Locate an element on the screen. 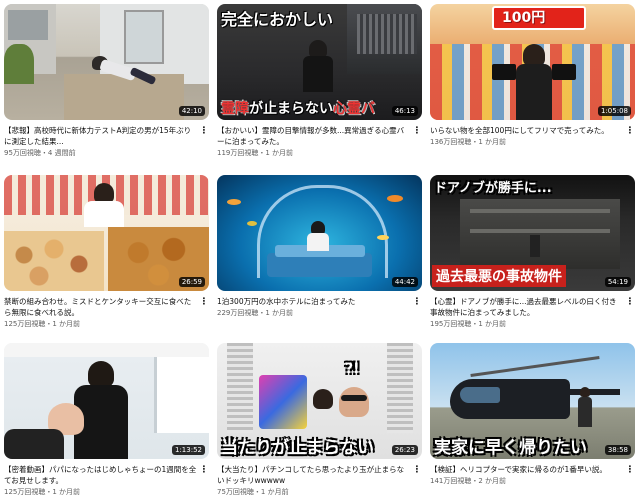 The width and height of the screenshot is (640, 498). view-count: 136万回視聴 is located at coordinates (451, 142).